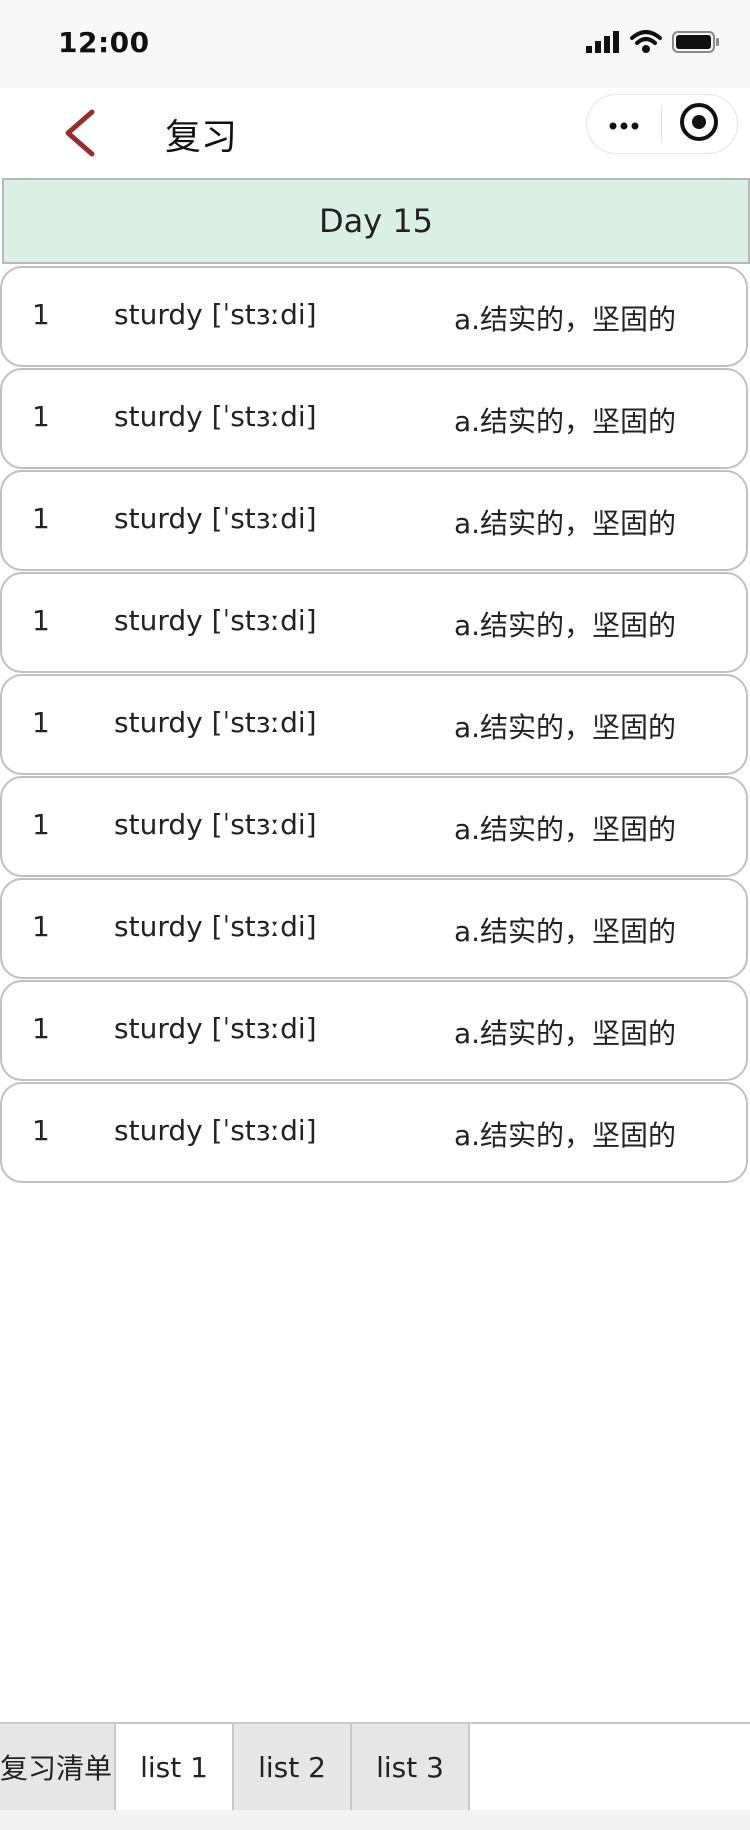  I want to click on signal-icon, so click(603, 44).